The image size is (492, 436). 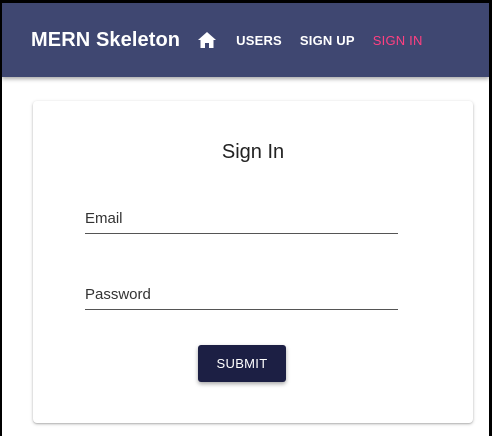 I want to click on email-input, so click(x=241, y=222).